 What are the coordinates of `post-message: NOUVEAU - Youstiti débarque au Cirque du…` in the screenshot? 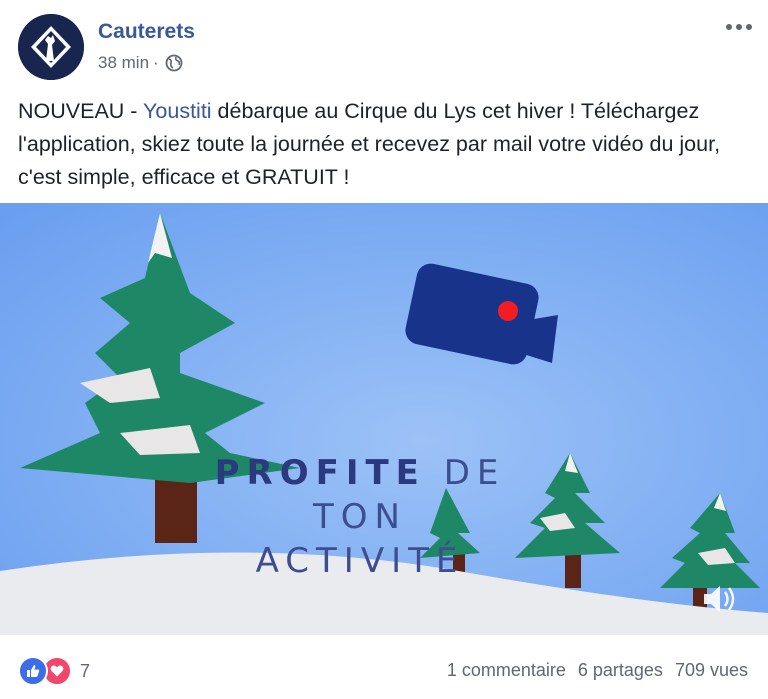 It's located at (388, 144).